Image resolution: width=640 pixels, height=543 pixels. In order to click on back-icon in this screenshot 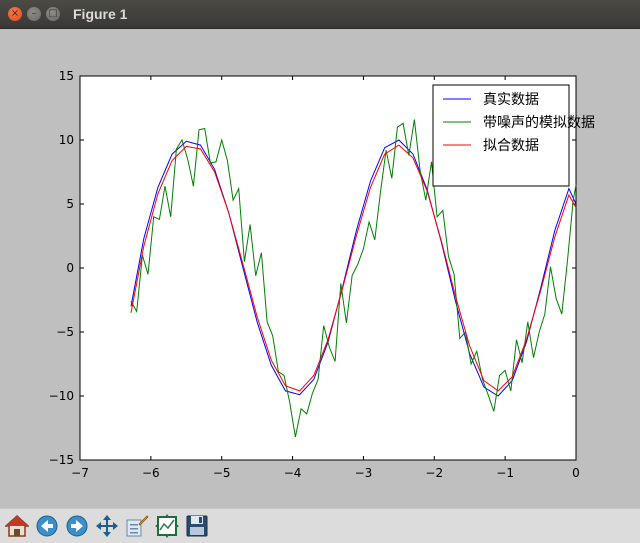, I will do `click(47, 526)`.